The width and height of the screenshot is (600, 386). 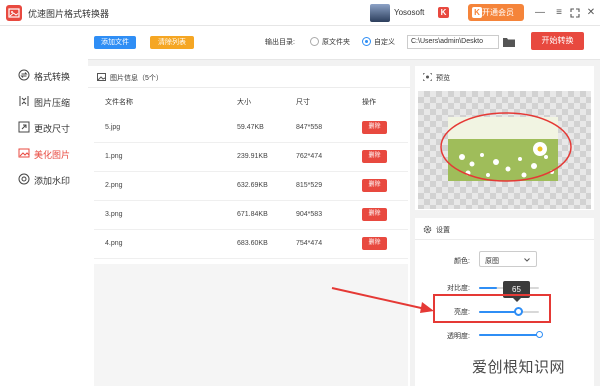 I want to click on sidebar-item-beautify: 美化图片, so click(x=44, y=153).